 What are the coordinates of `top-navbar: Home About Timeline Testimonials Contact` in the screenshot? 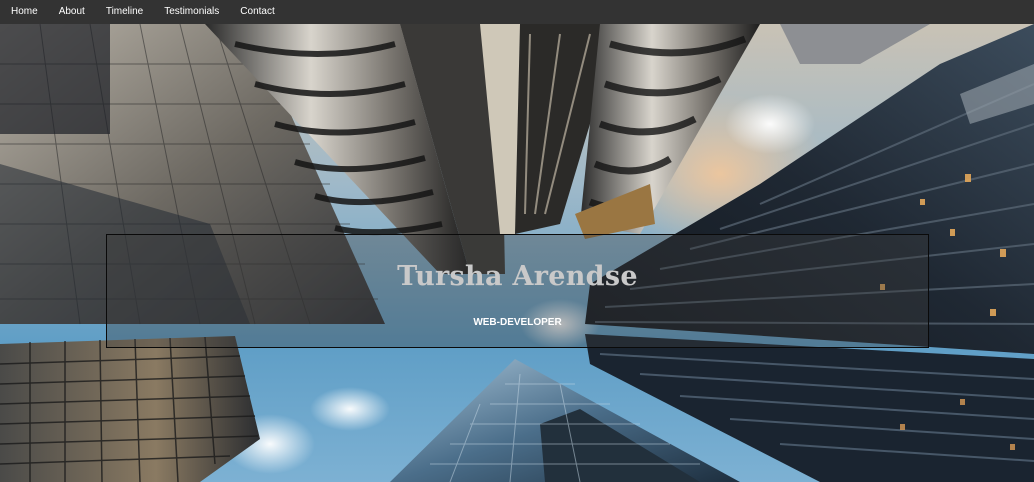 It's located at (517, 12).